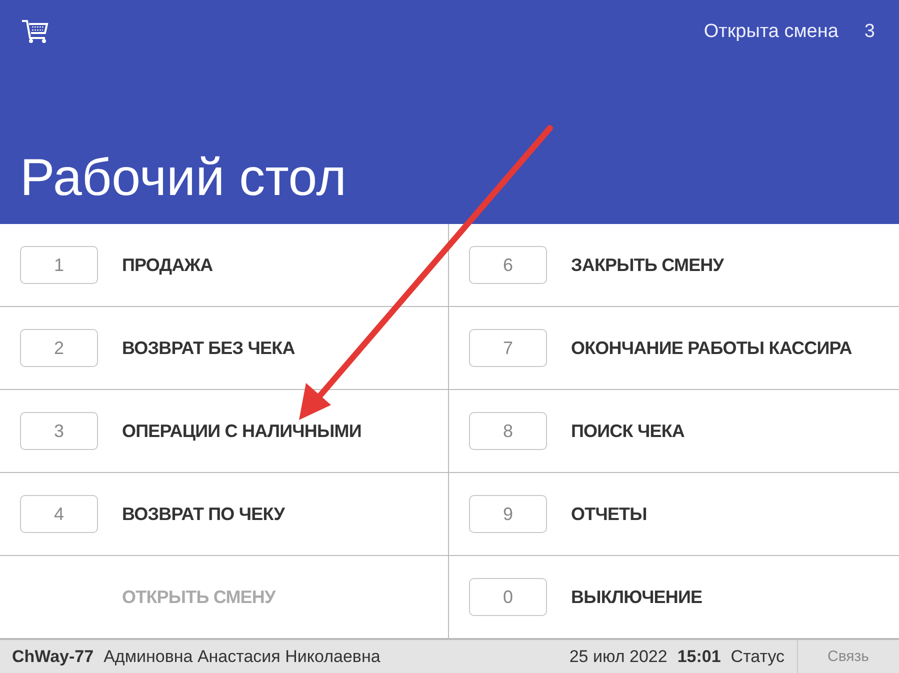 The width and height of the screenshot is (899, 673). What do you see at coordinates (628, 431) in the screenshot?
I see `menu-item-label: ПОИСК ЧЕКА` at bounding box center [628, 431].